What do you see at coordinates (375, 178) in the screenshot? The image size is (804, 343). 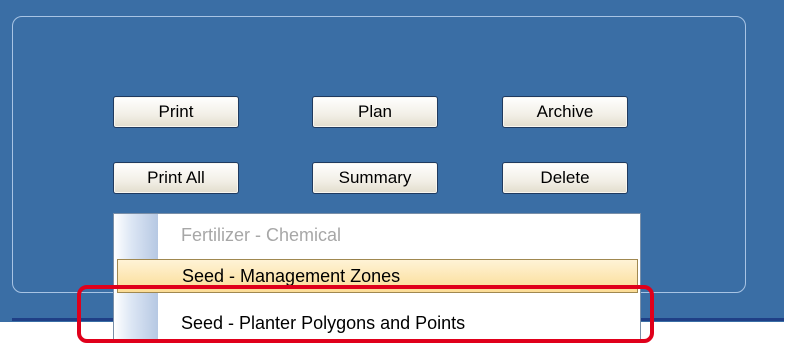 I see `summary-button: Summary` at bounding box center [375, 178].